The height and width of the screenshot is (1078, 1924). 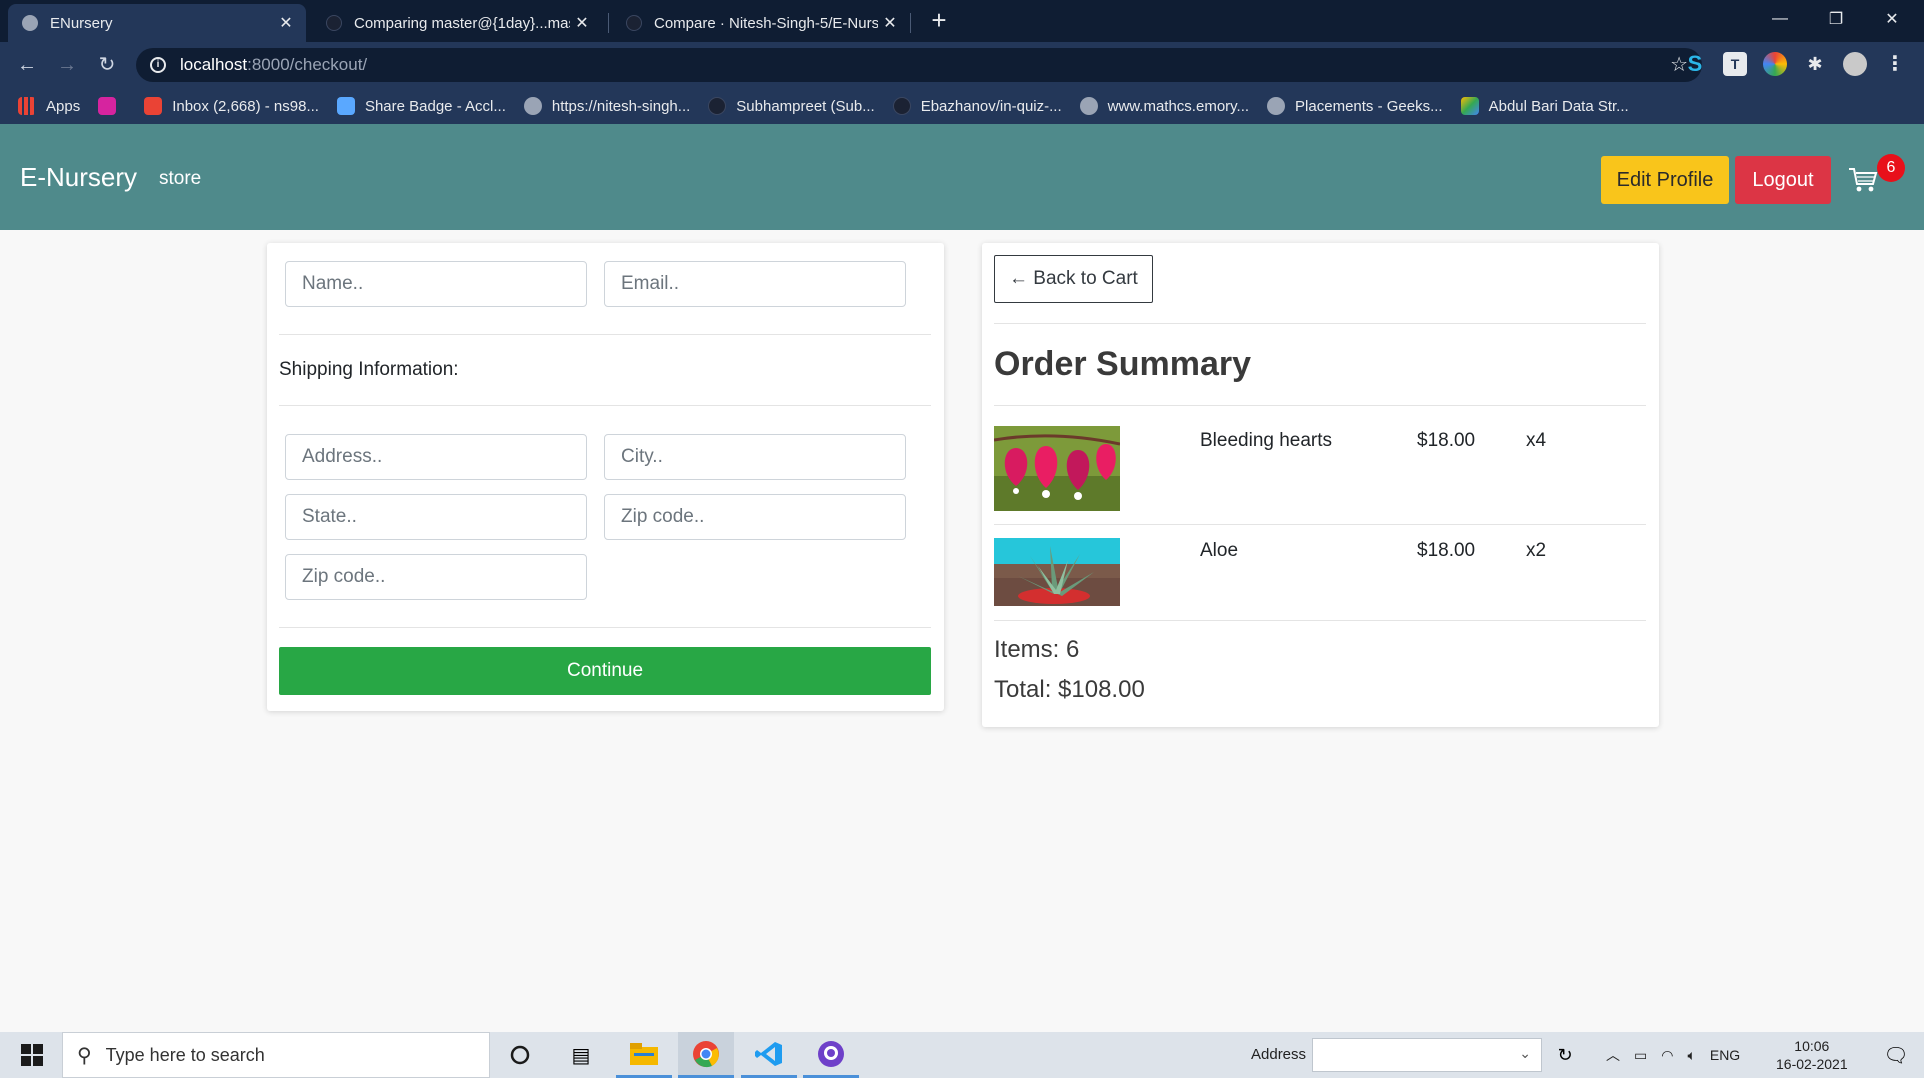 What do you see at coordinates (1219, 550) in the screenshot?
I see `item-name: Aloe` at bounding box center [1219, 550].